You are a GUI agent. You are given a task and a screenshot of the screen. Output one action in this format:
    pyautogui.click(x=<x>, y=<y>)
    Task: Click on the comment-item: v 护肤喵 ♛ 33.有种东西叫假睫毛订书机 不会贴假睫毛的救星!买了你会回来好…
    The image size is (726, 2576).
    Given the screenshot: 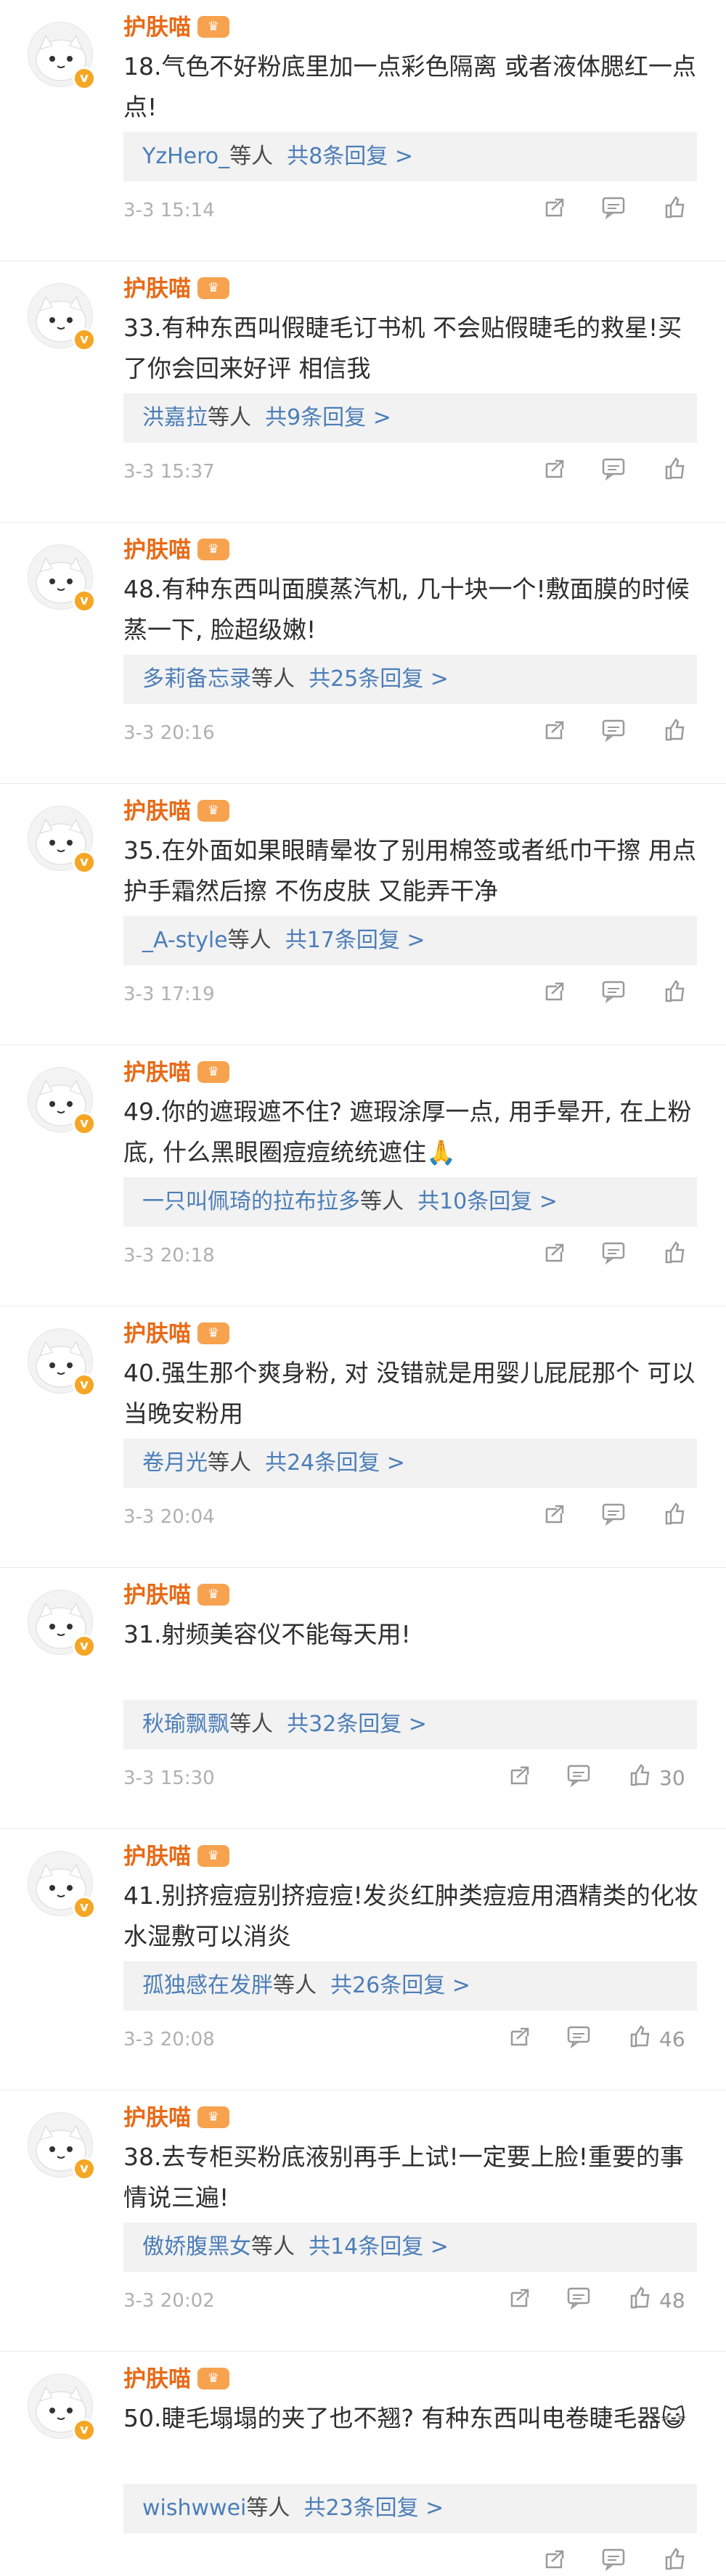 What is the action you would take?
    pyautogui.click(x=363, y=392)
    